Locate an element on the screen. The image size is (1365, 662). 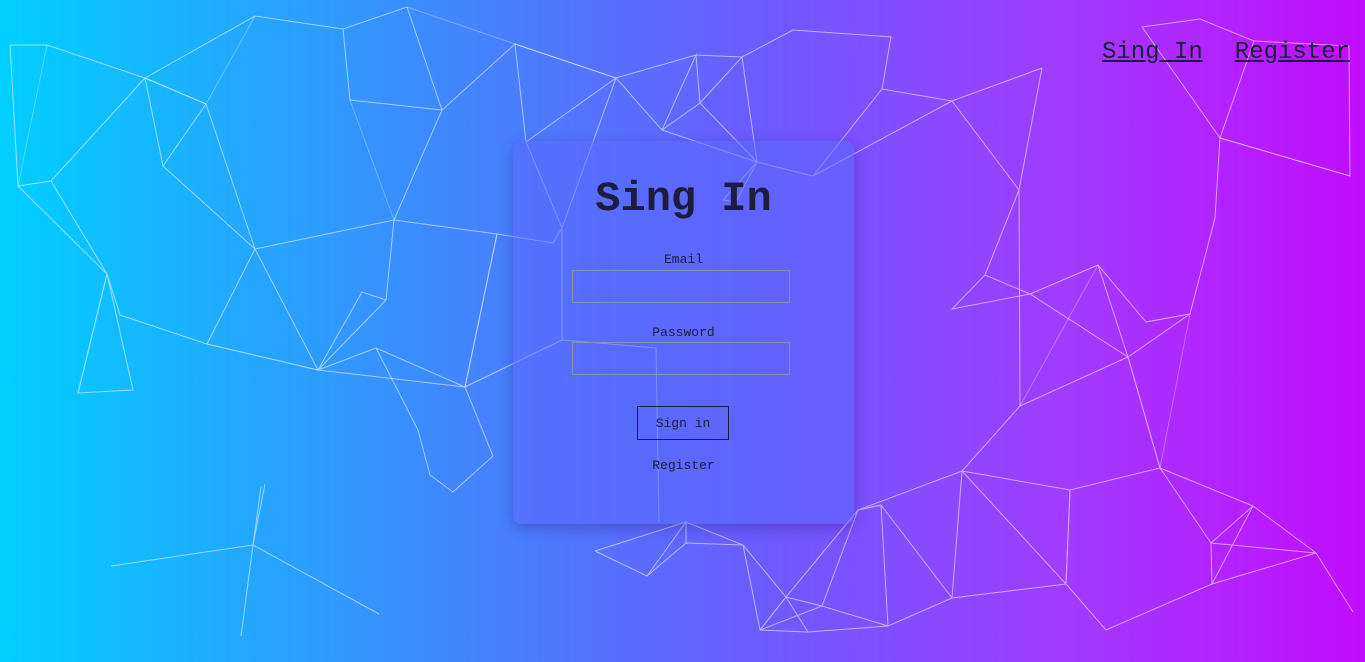
register-link: Register is located at coordinates (683, 466).